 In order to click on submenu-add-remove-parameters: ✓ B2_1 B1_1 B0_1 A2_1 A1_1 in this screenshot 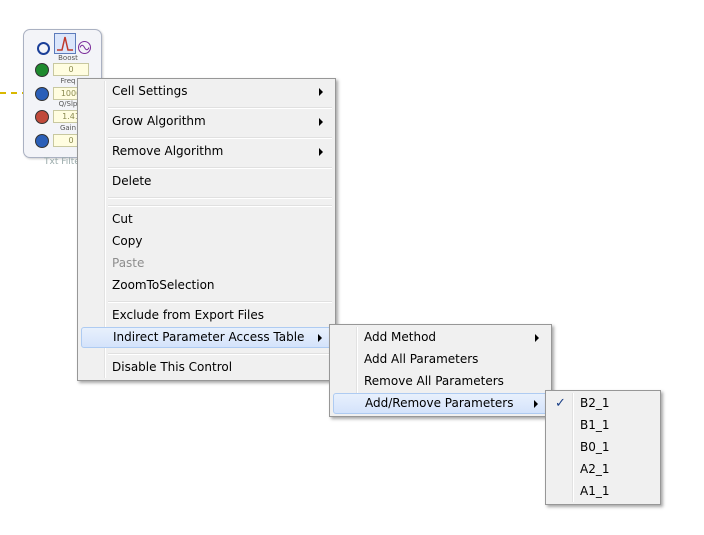, I will do `click(603, 447)`.